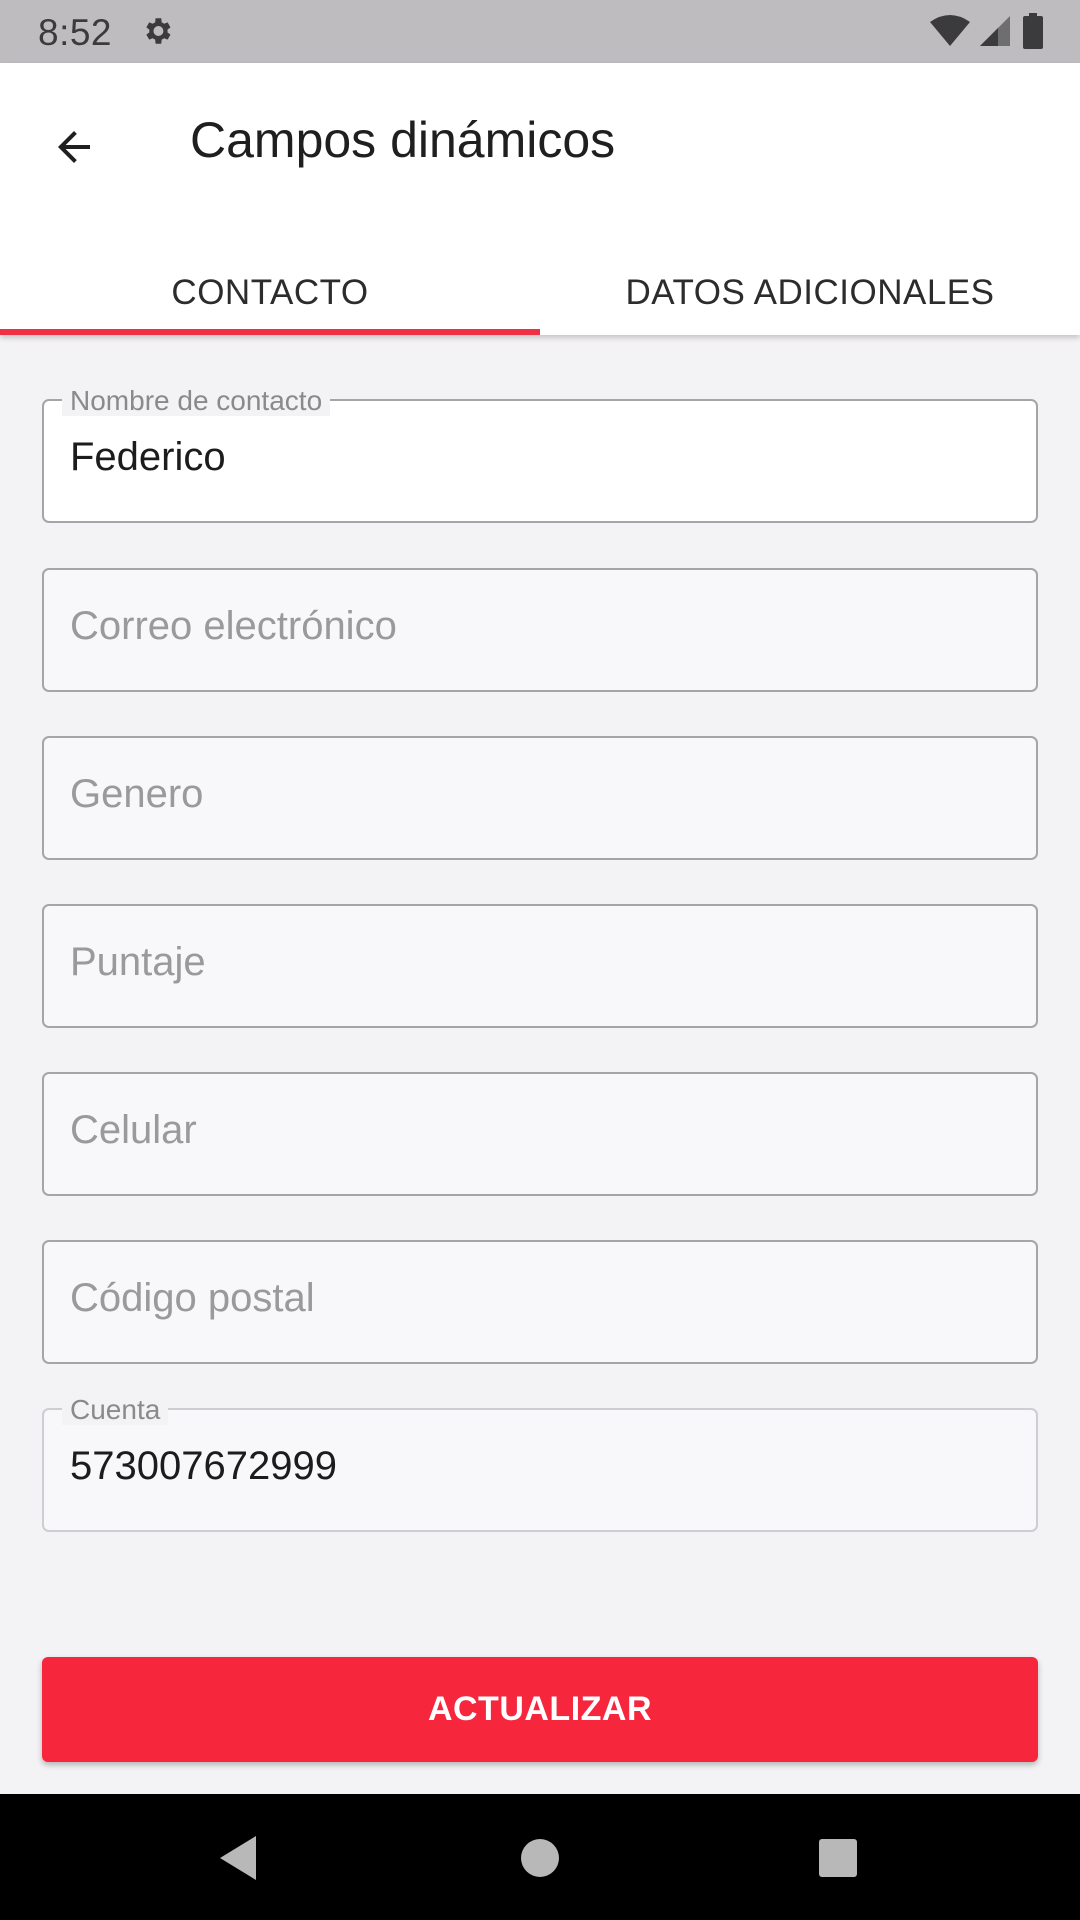  I want to click on gear-icon, so click(157, 31).